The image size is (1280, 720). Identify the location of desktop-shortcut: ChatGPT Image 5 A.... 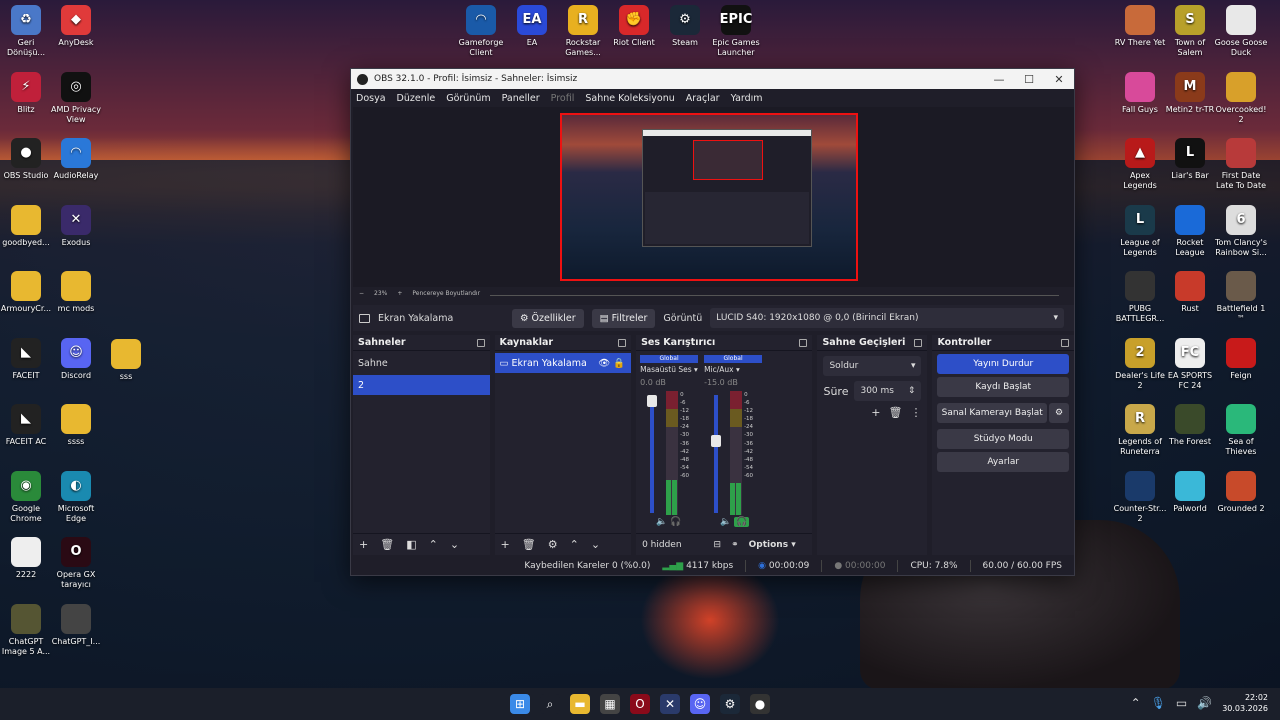
(27, 630).